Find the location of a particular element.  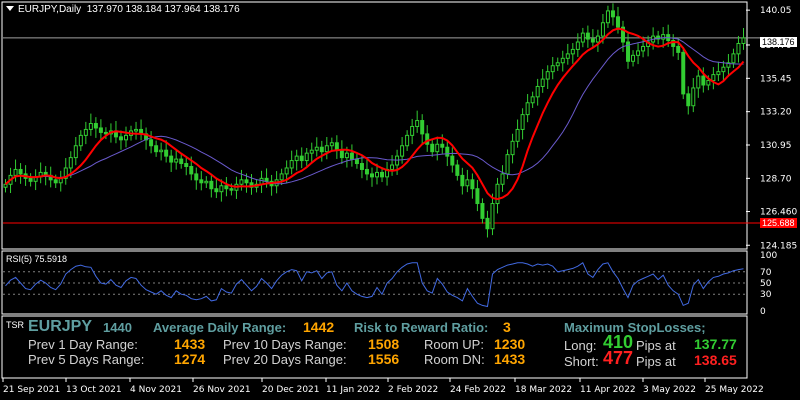

time-tick-label: 18 Mar 2022 is located at coordinates (543, 390).